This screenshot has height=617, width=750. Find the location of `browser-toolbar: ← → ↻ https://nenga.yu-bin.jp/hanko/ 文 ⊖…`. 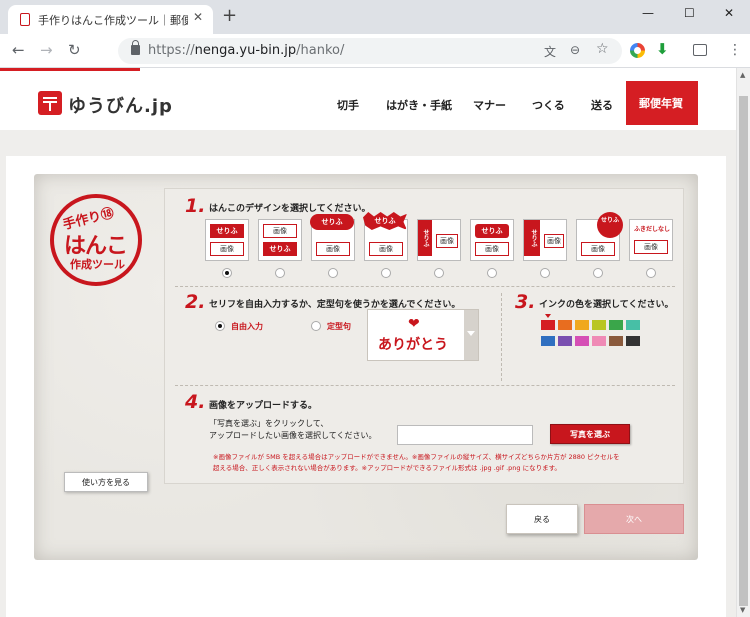

browser-toolbar: ← → ↻ https://nenga.yu-bin.jp/hanko/ 文 ⊖… is located at coordinates (375, 51).